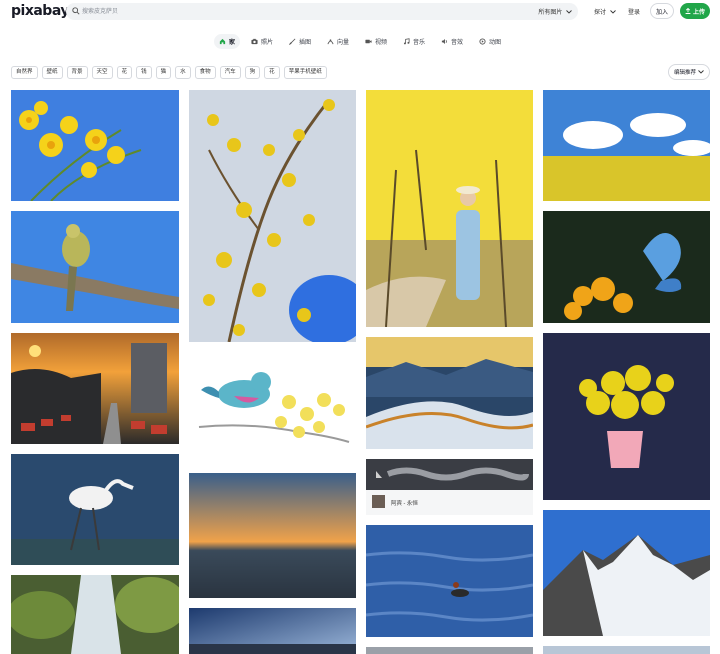  I want to click on pixabay-logo: pixabay, so click(40, 11).